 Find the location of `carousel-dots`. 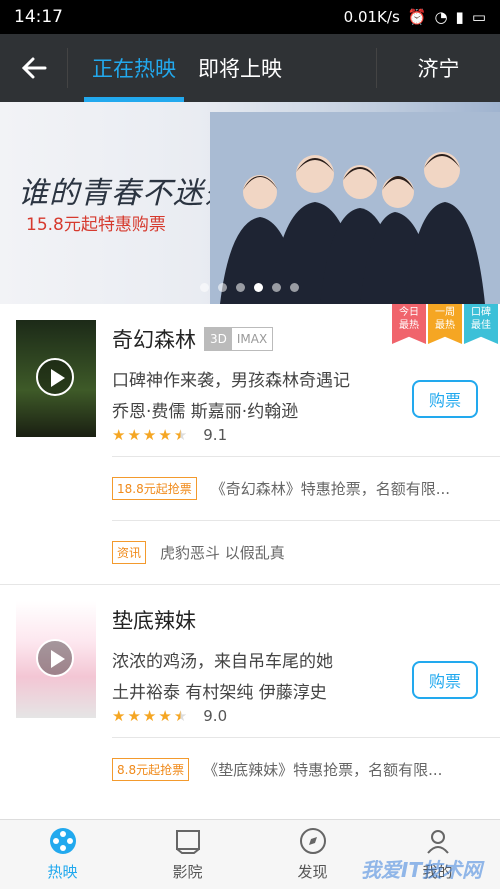

carousel-dots is located at coordinates (249, 287).